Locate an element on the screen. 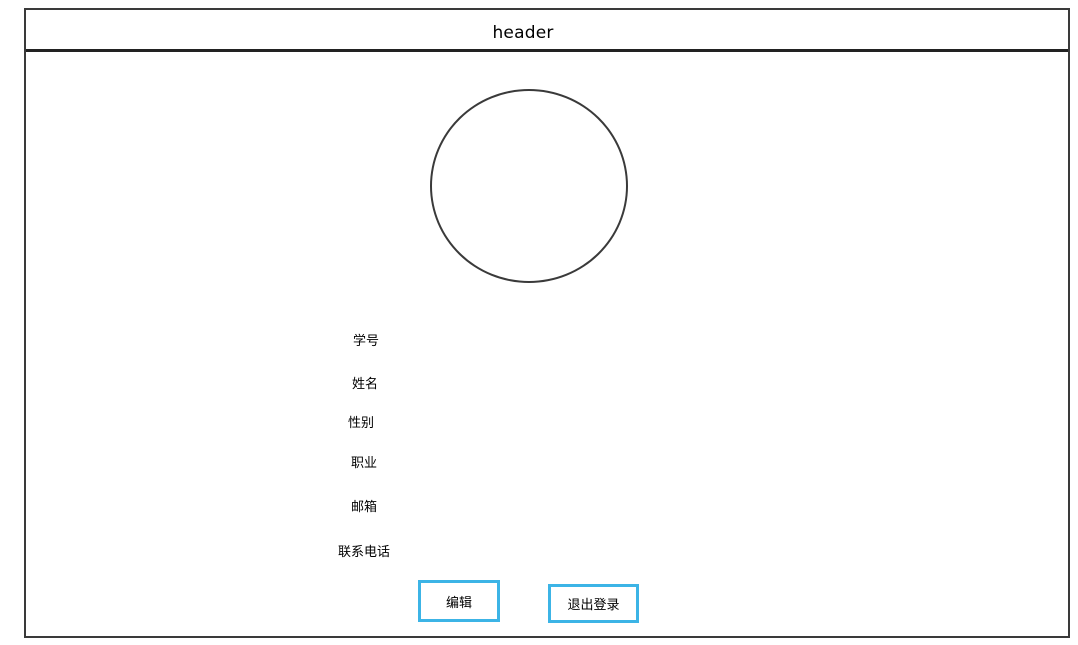  avatar is located at coordinates (529, 186).